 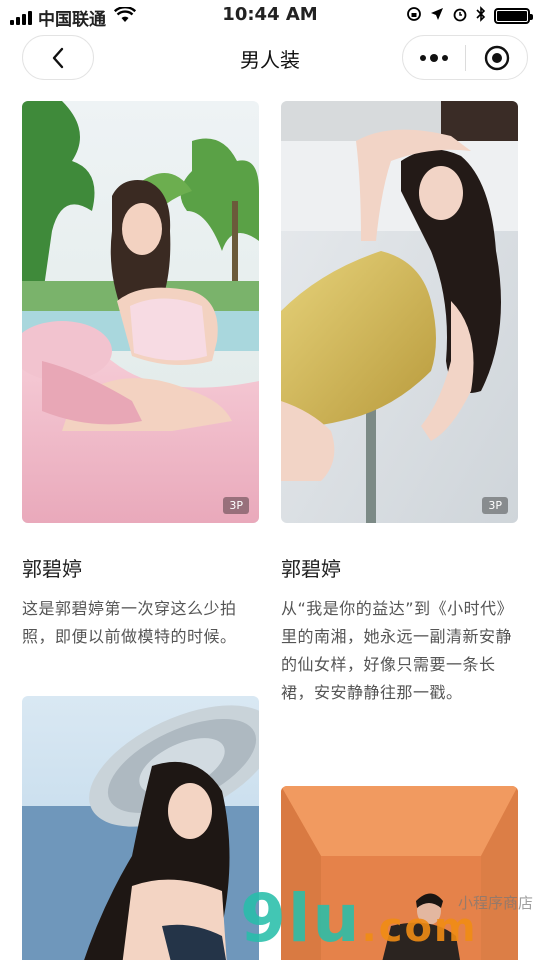 I want to click on more-dots-icon, so click(x=434, y=57).